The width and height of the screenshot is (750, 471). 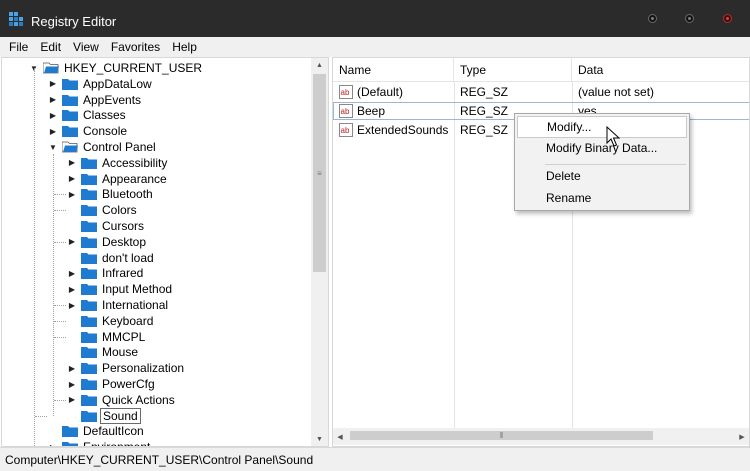 What do you see at coordinates (124, 241) in the screenshot?
I see `tree-item-label: Desktop` at bounding box center [124, 241].